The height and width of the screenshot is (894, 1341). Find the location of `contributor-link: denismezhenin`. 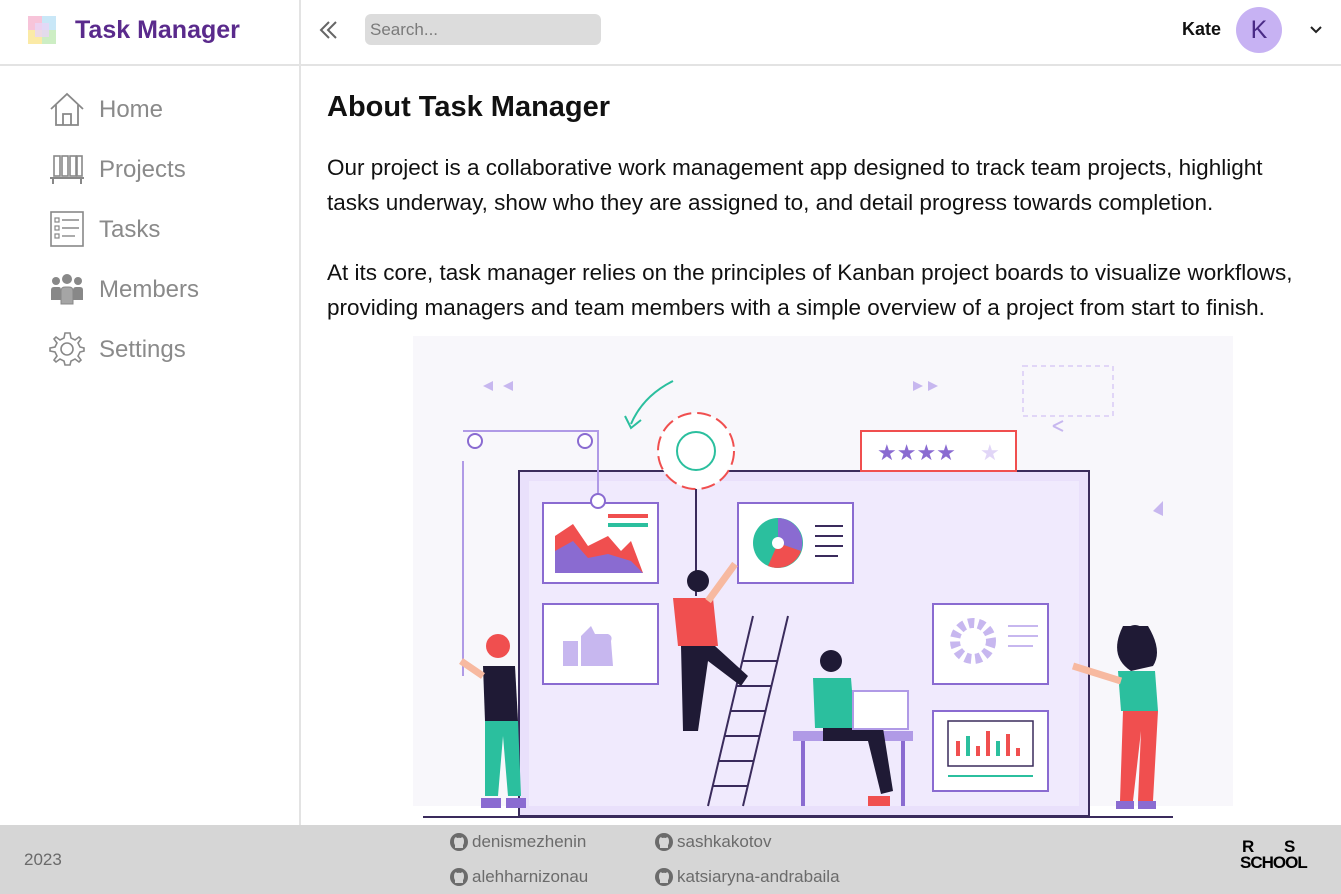

contributor-link: denismezhenin is located at coordinates (517, 842).